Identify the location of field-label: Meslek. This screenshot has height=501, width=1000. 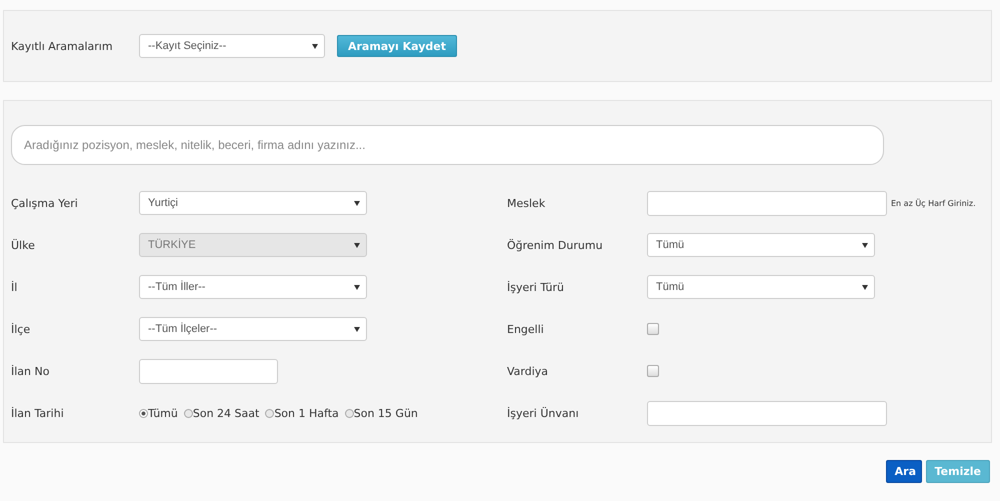
(526, 203).